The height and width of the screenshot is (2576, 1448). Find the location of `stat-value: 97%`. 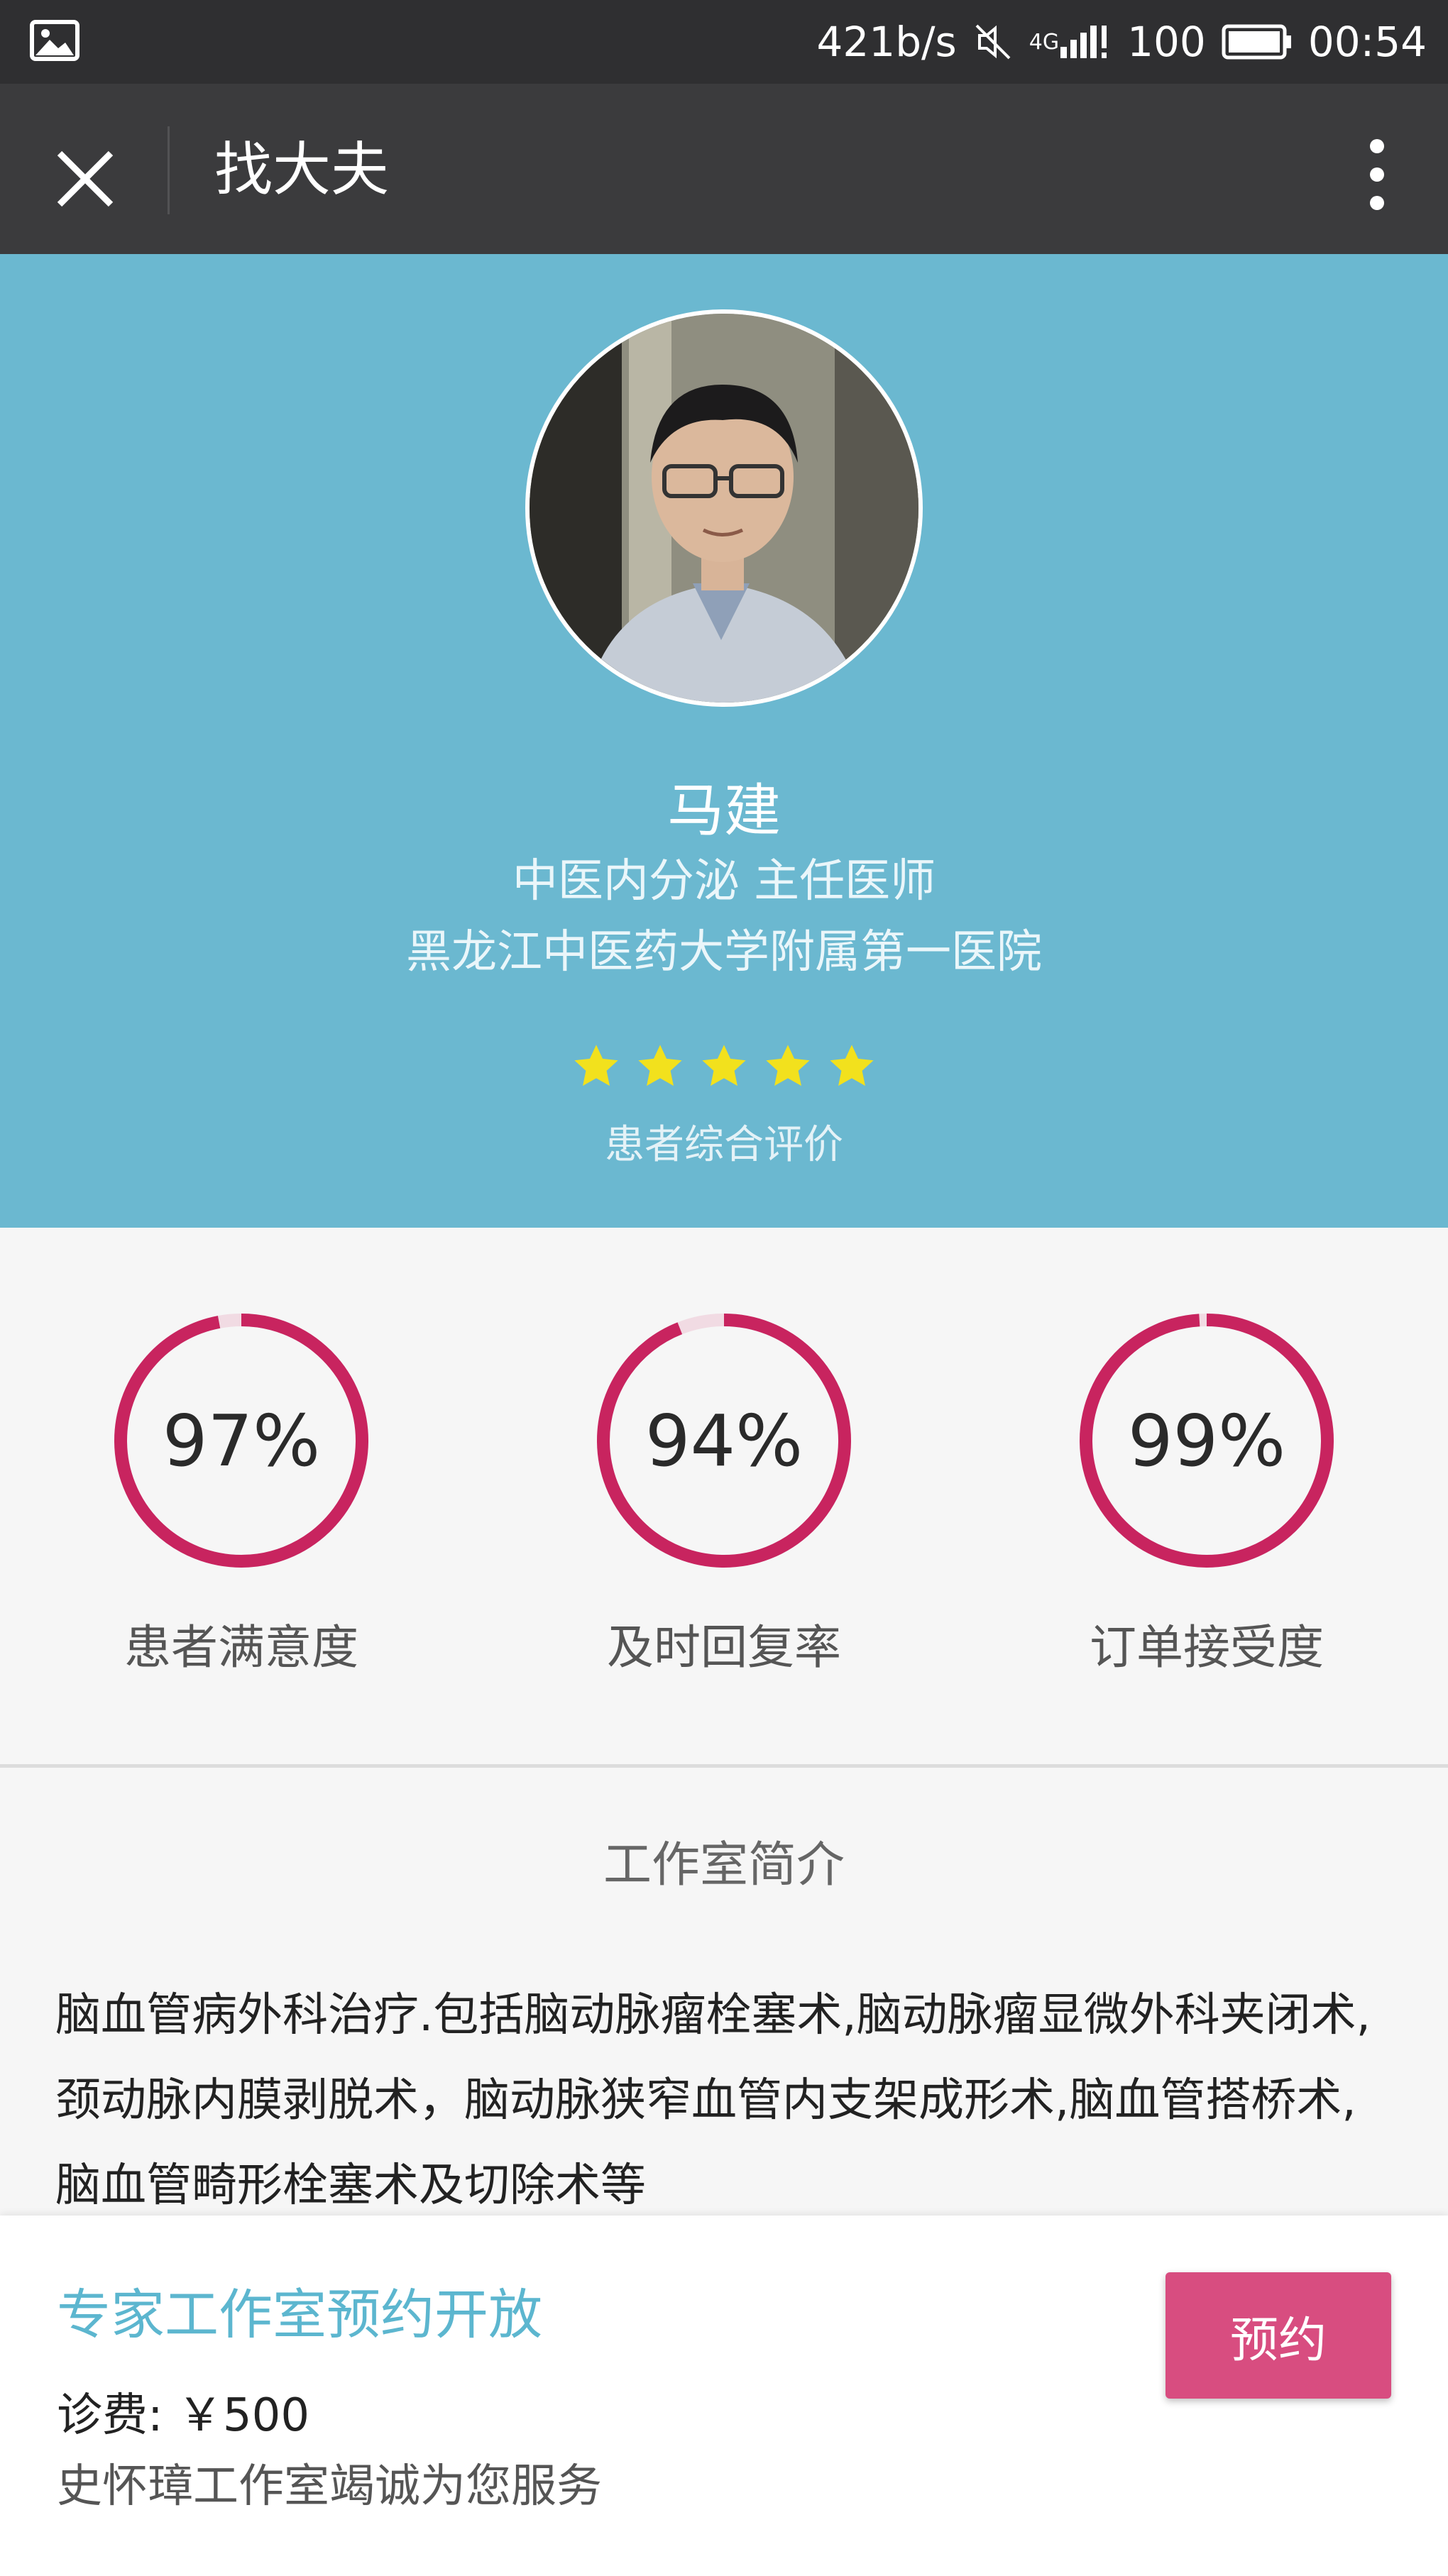

stat-value: 97% is located at coordinates (242, 1440).